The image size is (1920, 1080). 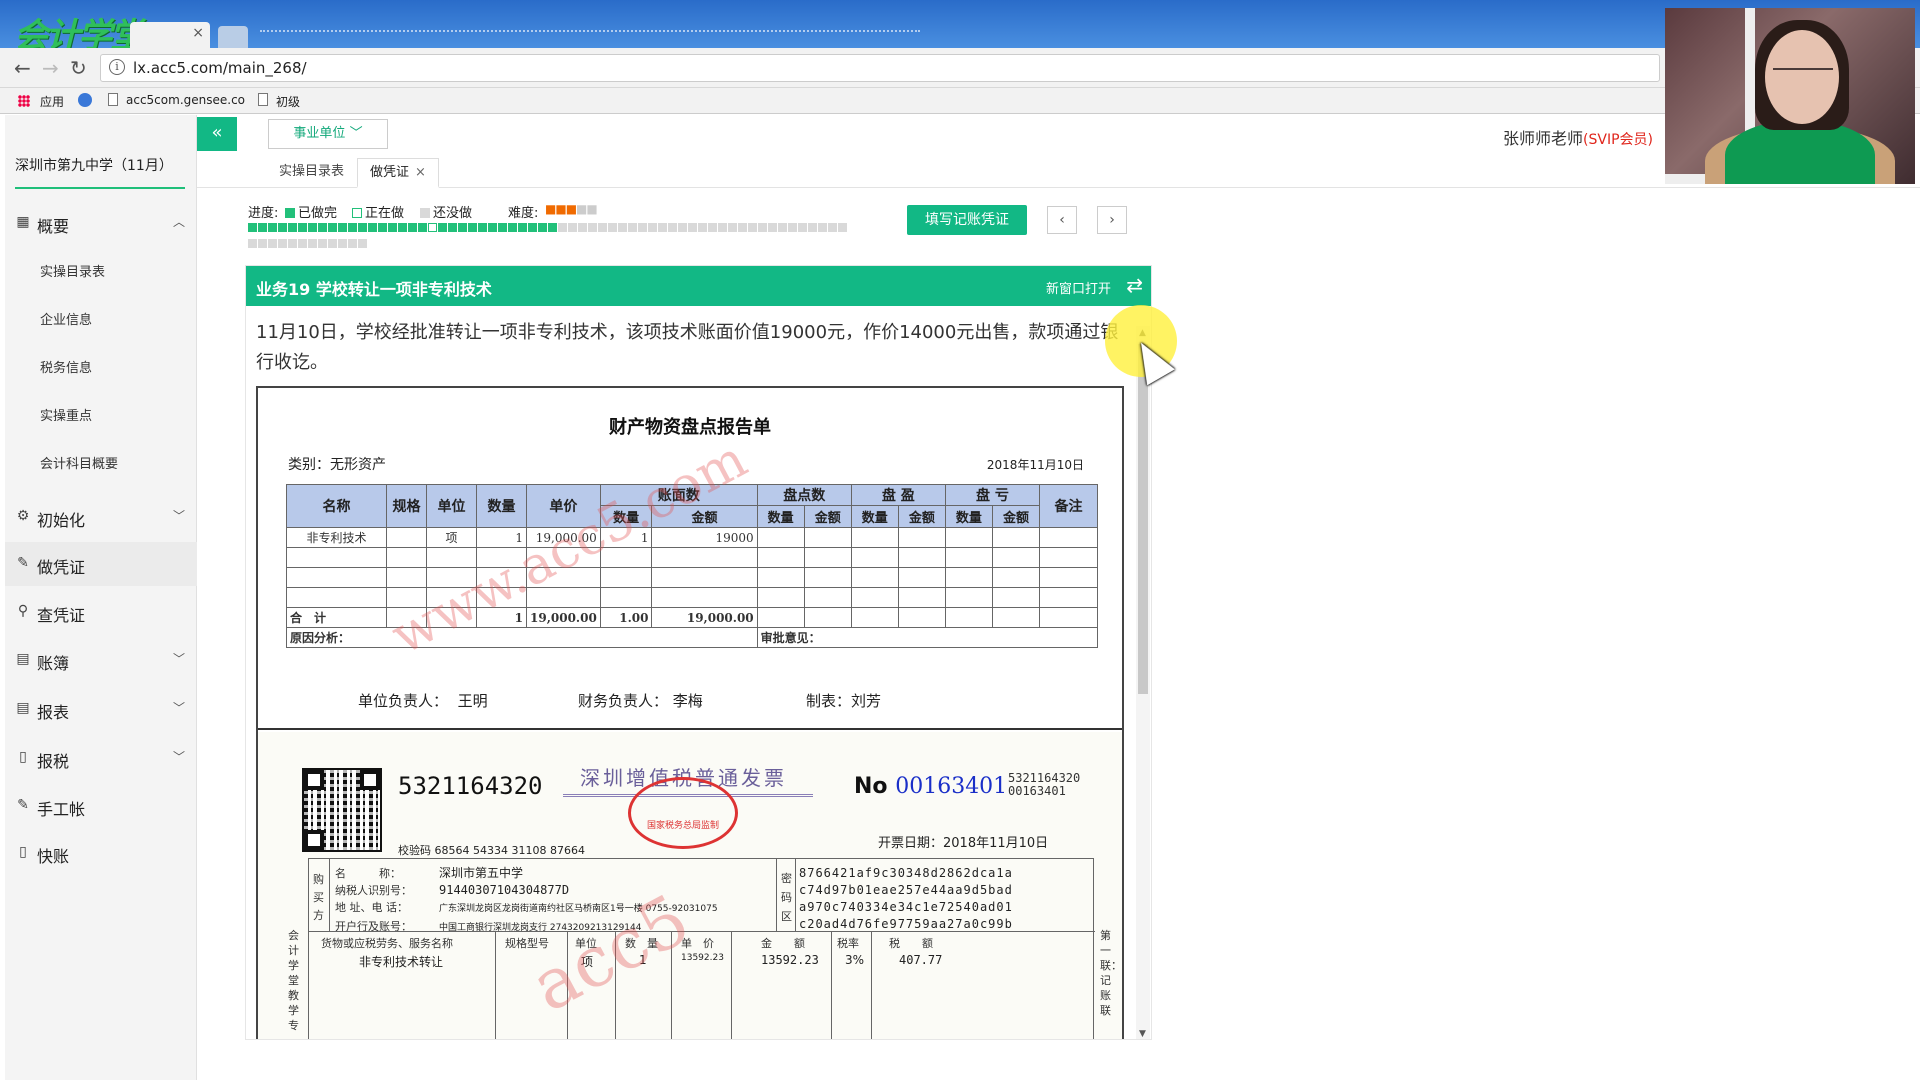 I want to click on attachment-scrollbar: ▲ ▼, so click(x=1143, y=682).